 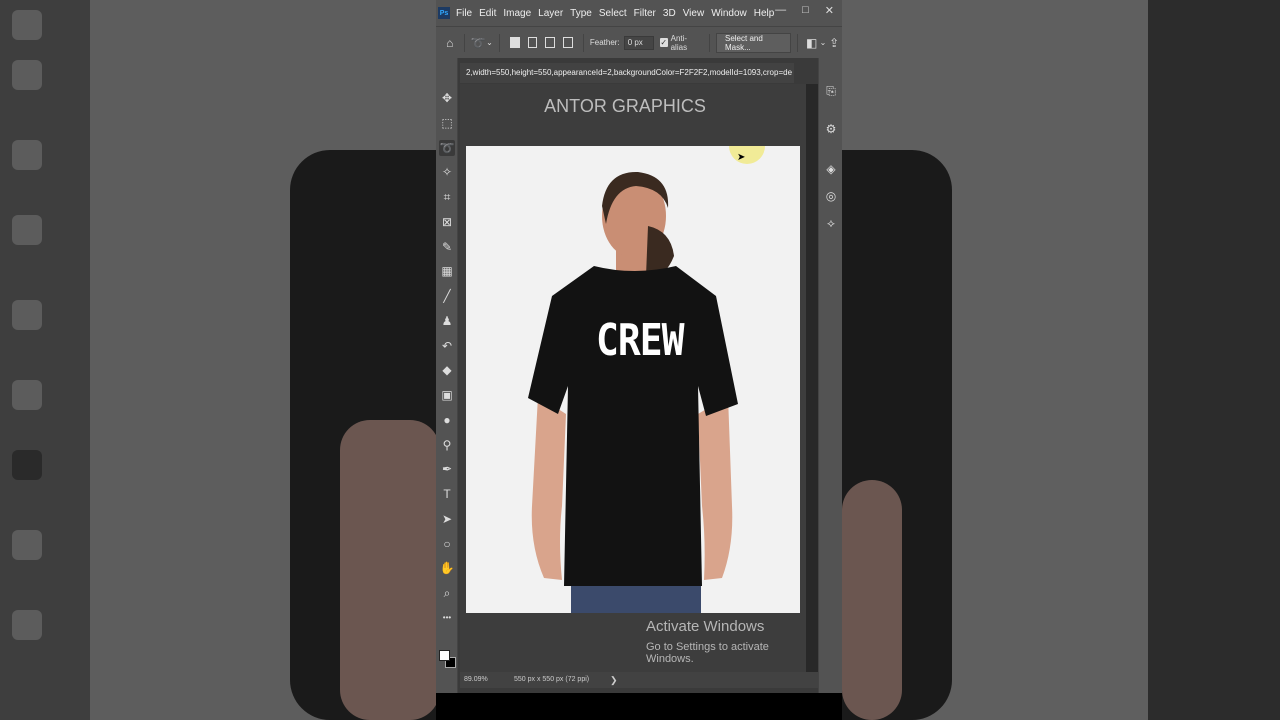 What do you see at coordinates (447, 148) in the screenshot?
I see `lasso-tool-icon: ➰` at bounding box center [447, 148].